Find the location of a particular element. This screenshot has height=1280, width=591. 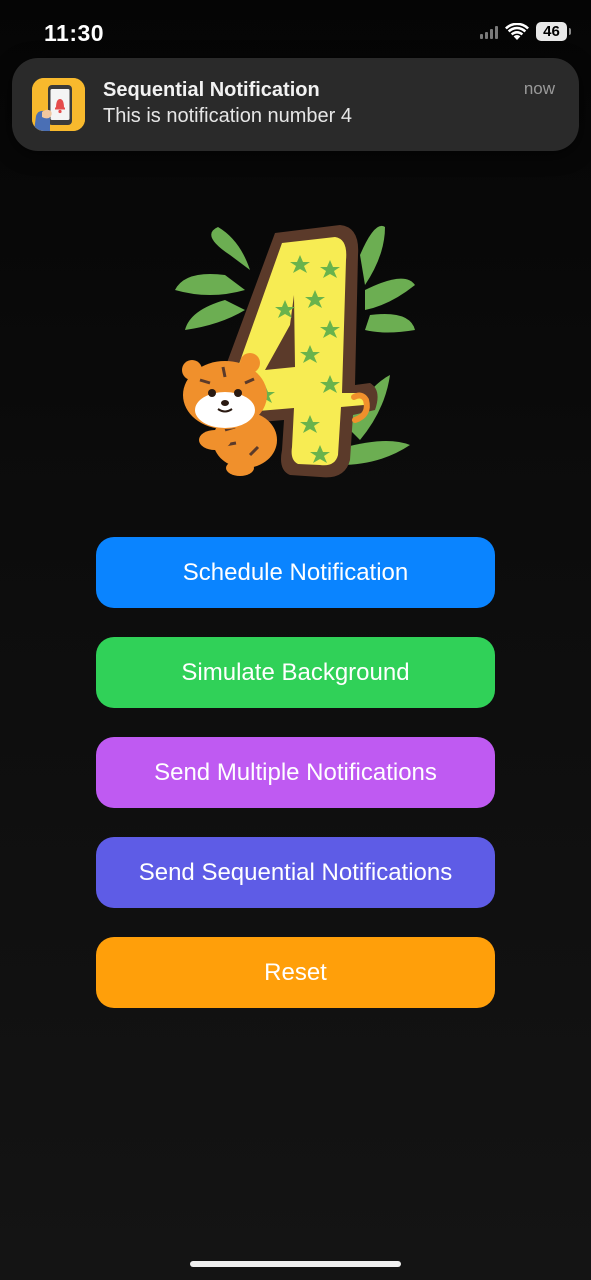

status-icons: 46 is located at coordinates (525, 31).